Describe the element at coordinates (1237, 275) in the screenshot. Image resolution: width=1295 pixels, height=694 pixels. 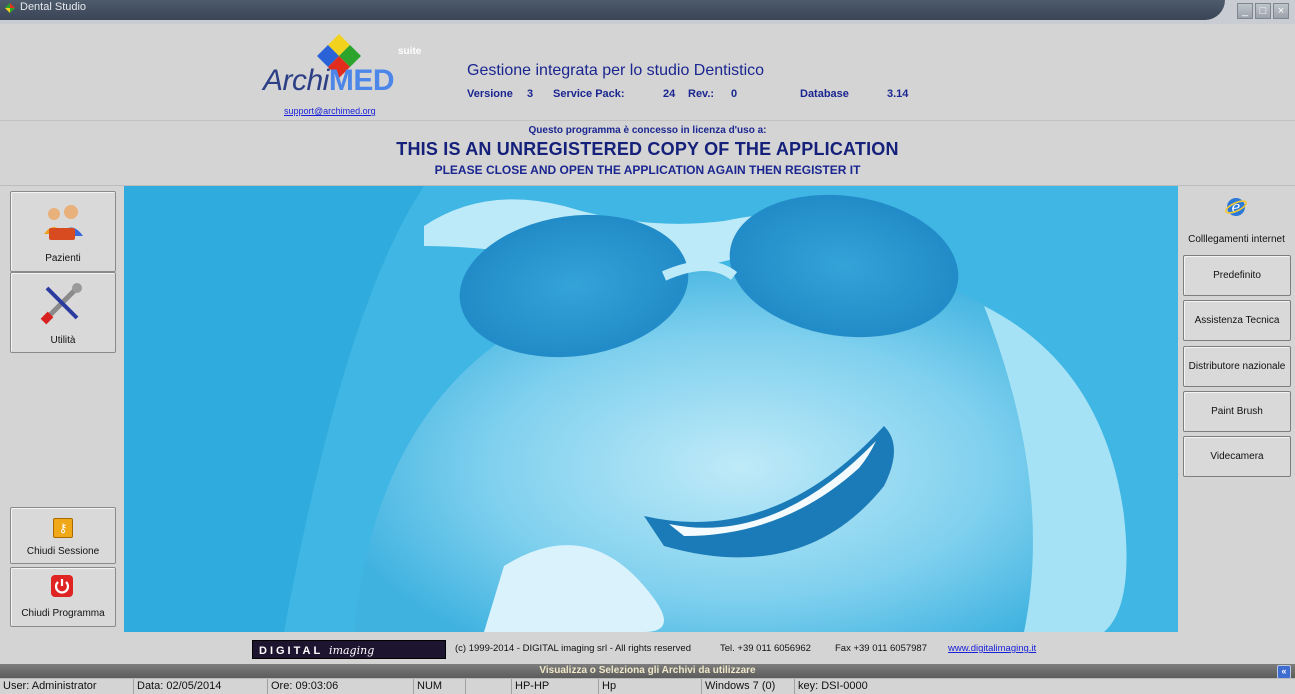
I see `default-link-button: Predefinito` at that location.